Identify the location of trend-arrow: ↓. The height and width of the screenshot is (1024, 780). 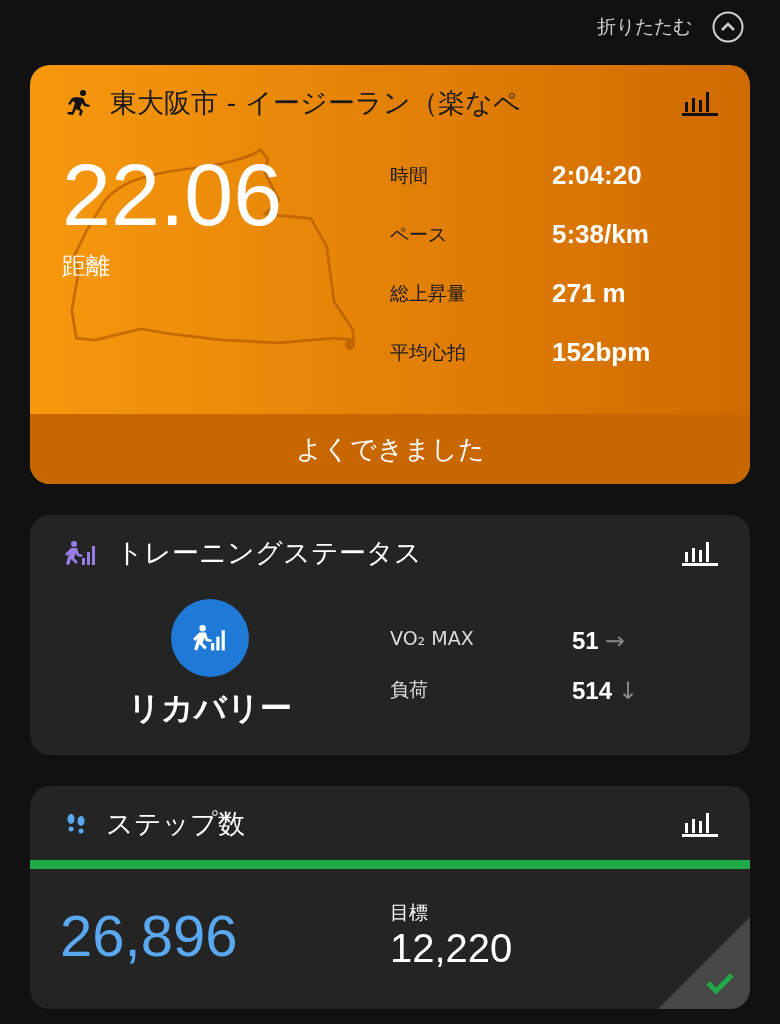
(628, 691).